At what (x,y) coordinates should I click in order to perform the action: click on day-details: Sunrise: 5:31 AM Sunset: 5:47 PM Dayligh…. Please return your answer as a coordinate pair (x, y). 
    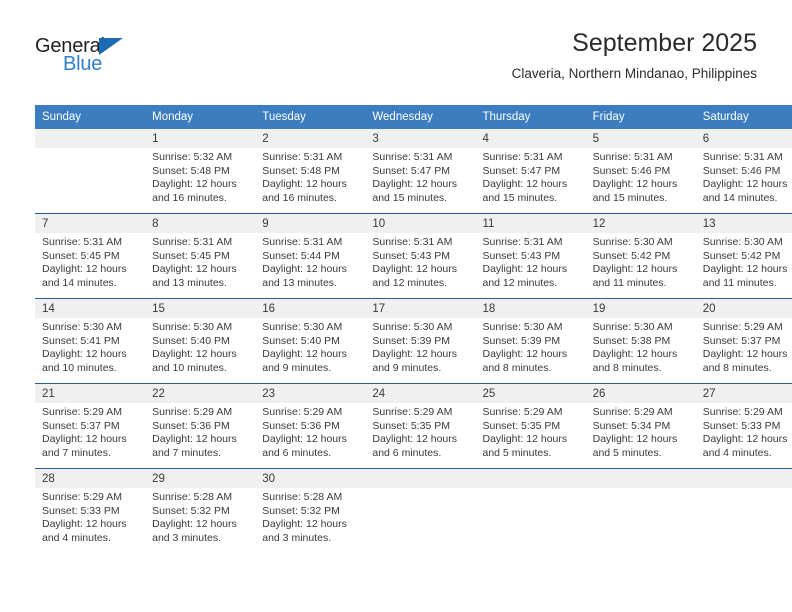
    Looking at the image, I should click on (531, 179).